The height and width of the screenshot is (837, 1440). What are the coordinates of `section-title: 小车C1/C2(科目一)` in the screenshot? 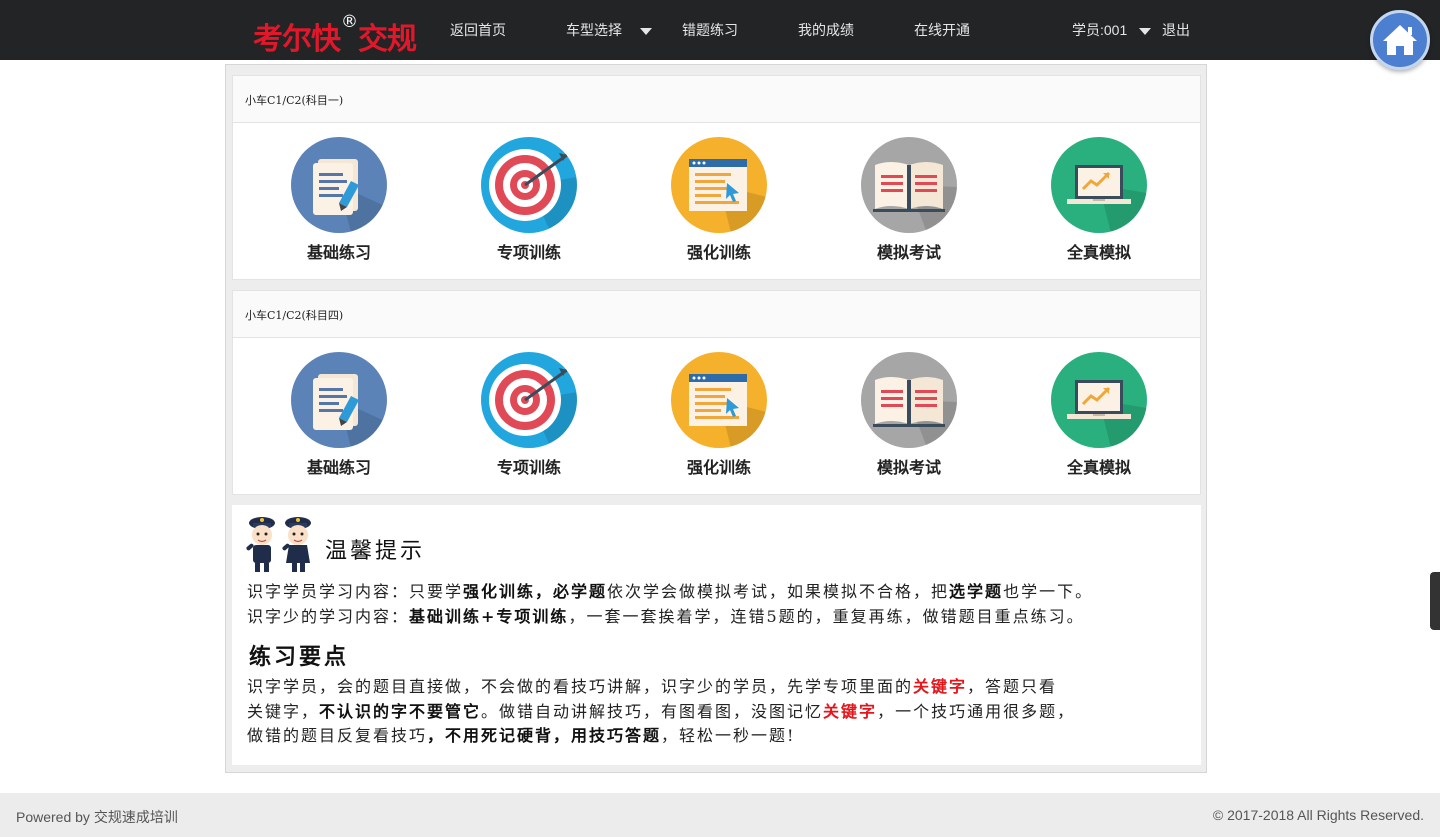 It's located at (716, 99).